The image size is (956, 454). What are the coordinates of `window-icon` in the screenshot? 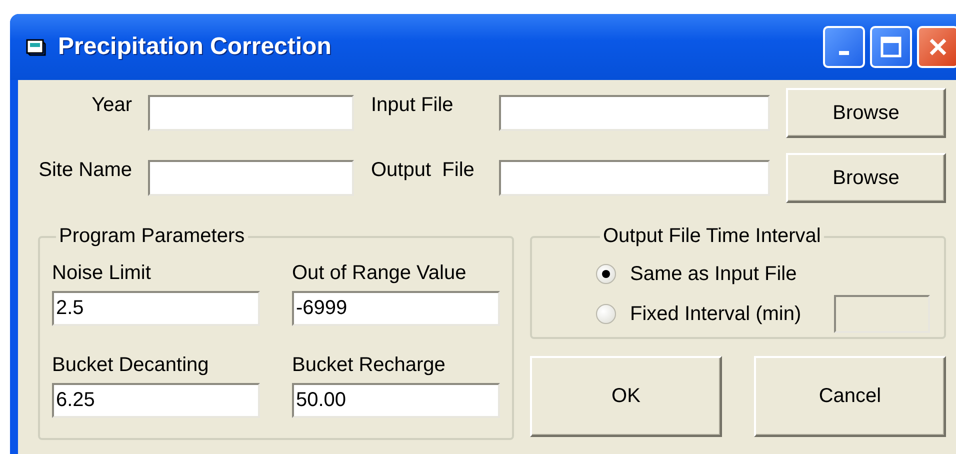 It's located at (36, 47).